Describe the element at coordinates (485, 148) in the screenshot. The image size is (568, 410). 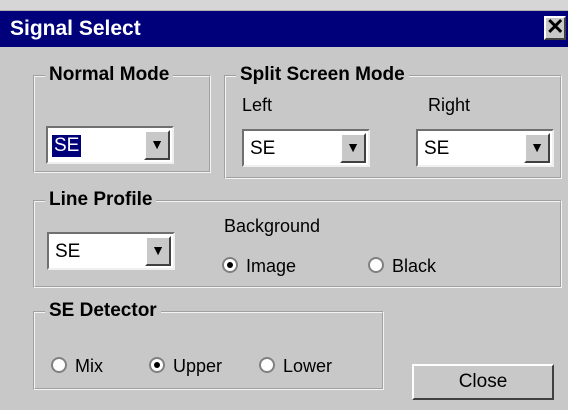
I see `right-select: SE ▼` at that location.